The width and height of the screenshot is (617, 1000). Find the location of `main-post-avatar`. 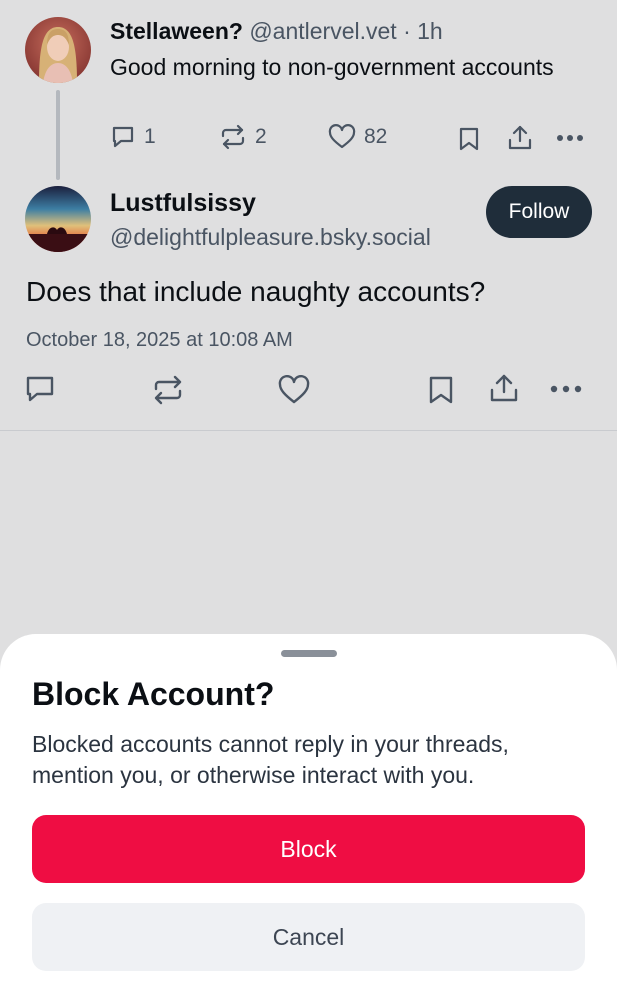

main-post-avatar is located at coordinates (58, 219).